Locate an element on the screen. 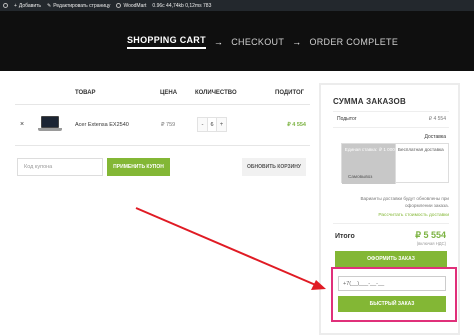  column-product: ТОВАР is located at coordinates (85, 93).